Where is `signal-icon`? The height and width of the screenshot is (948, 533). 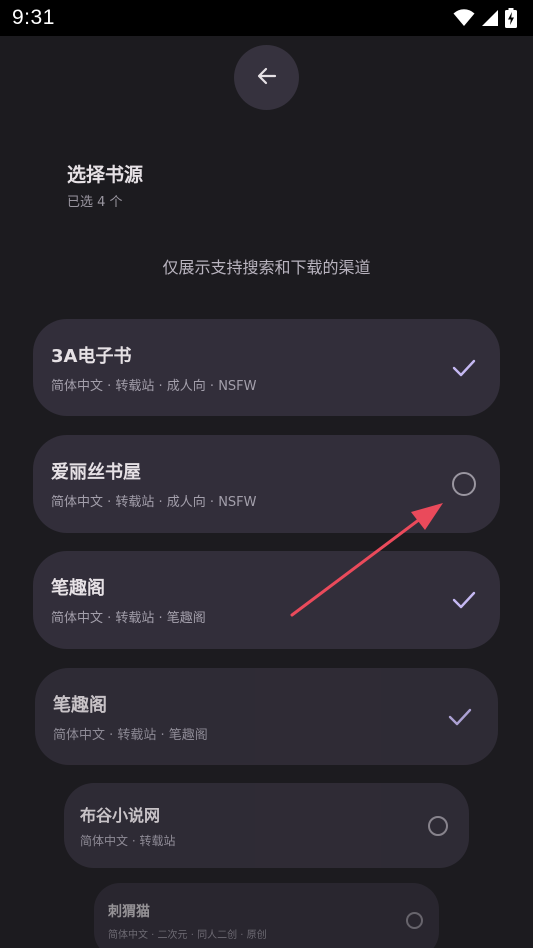
signal-icon is located at coordinates (490, 18).